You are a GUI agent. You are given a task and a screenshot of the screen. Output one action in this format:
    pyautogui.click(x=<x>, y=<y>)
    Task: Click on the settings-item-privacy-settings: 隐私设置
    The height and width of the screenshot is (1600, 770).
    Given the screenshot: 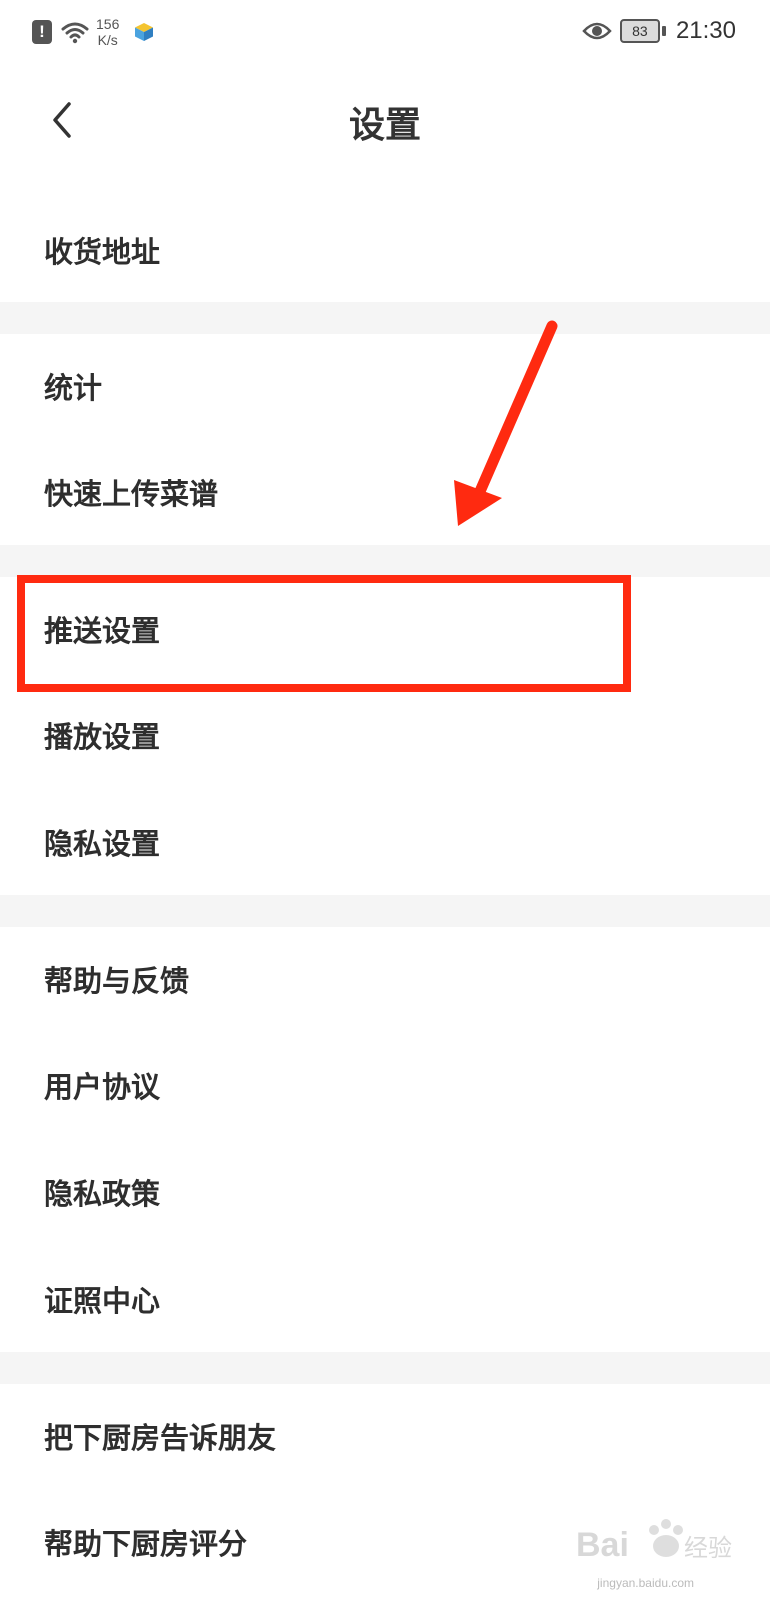 What is the action you would take?
    pyautogui.click(x=385, y=841)
    